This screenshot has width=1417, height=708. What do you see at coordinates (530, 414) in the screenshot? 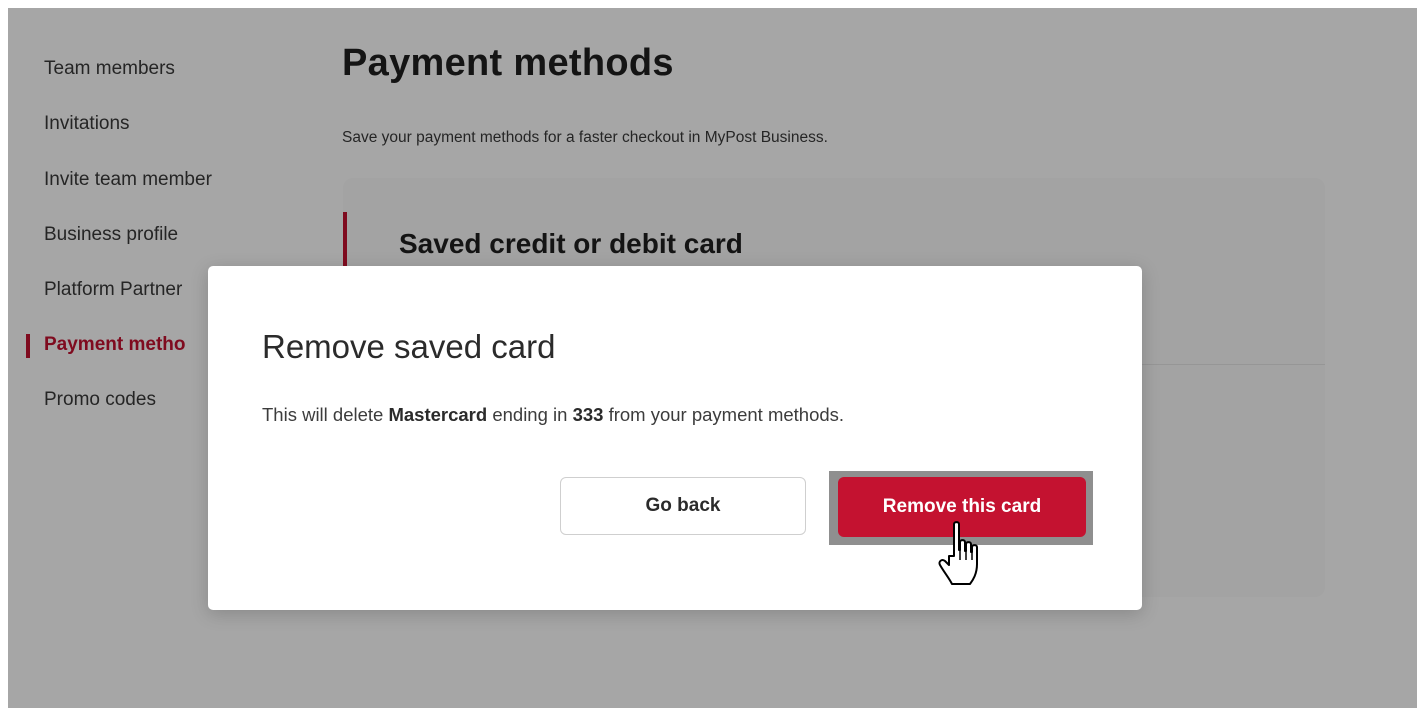
I see `message-middle: ending in` at bounding box center [530, 414].